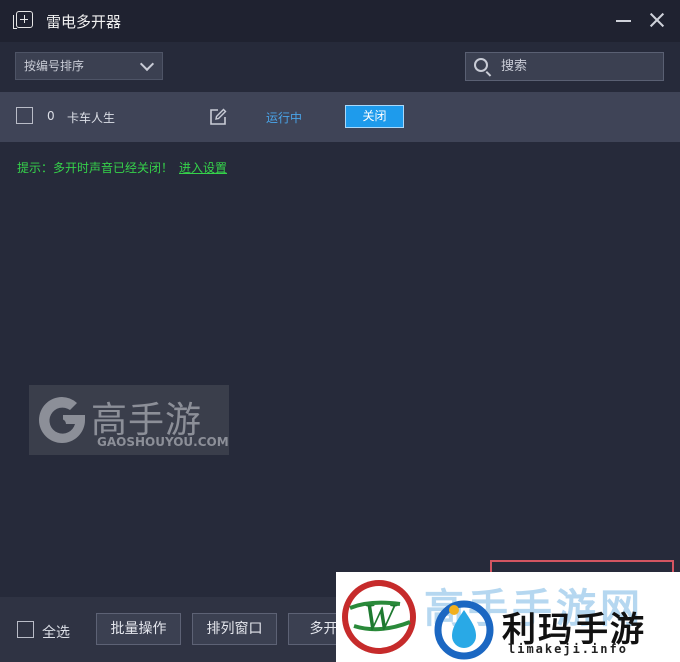 The height and width of the screenshot is (662, 680). What do you see at coordinates (25, 629) in the screenshot?
I see `select-all-checkbox` at bounding box center [25, 629].